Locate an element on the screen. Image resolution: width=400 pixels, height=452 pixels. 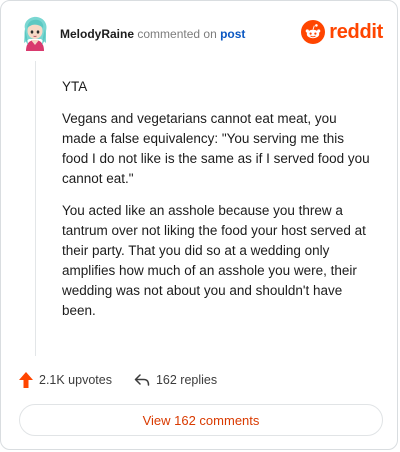
reply-arrow-icon is located at coordinates (142, 380).